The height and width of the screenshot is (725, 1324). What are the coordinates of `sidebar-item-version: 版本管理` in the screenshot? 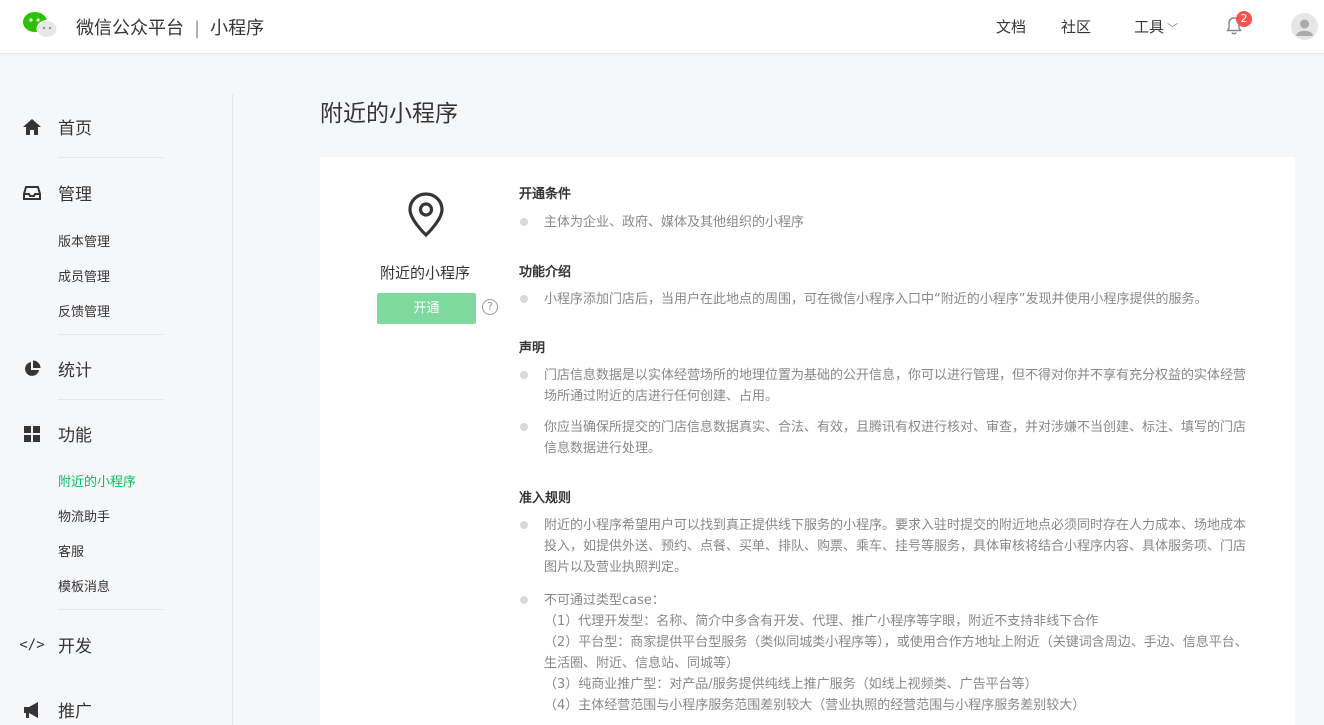 It's located at (84, 240).